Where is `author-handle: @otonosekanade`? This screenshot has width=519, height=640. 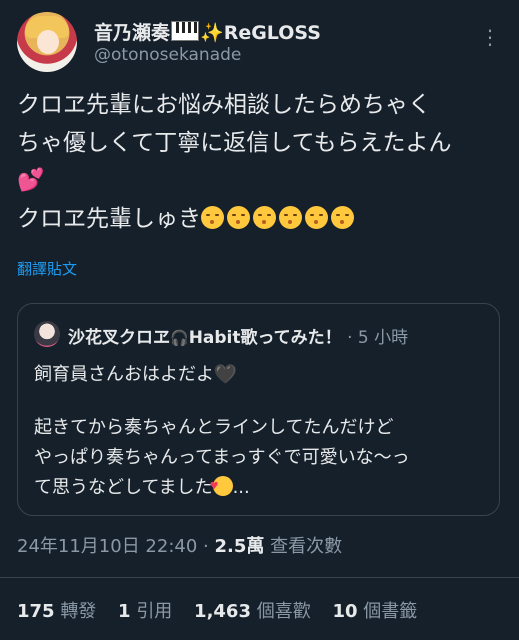
author-handle: @otonosekanade is located at coordinates (167, 55).